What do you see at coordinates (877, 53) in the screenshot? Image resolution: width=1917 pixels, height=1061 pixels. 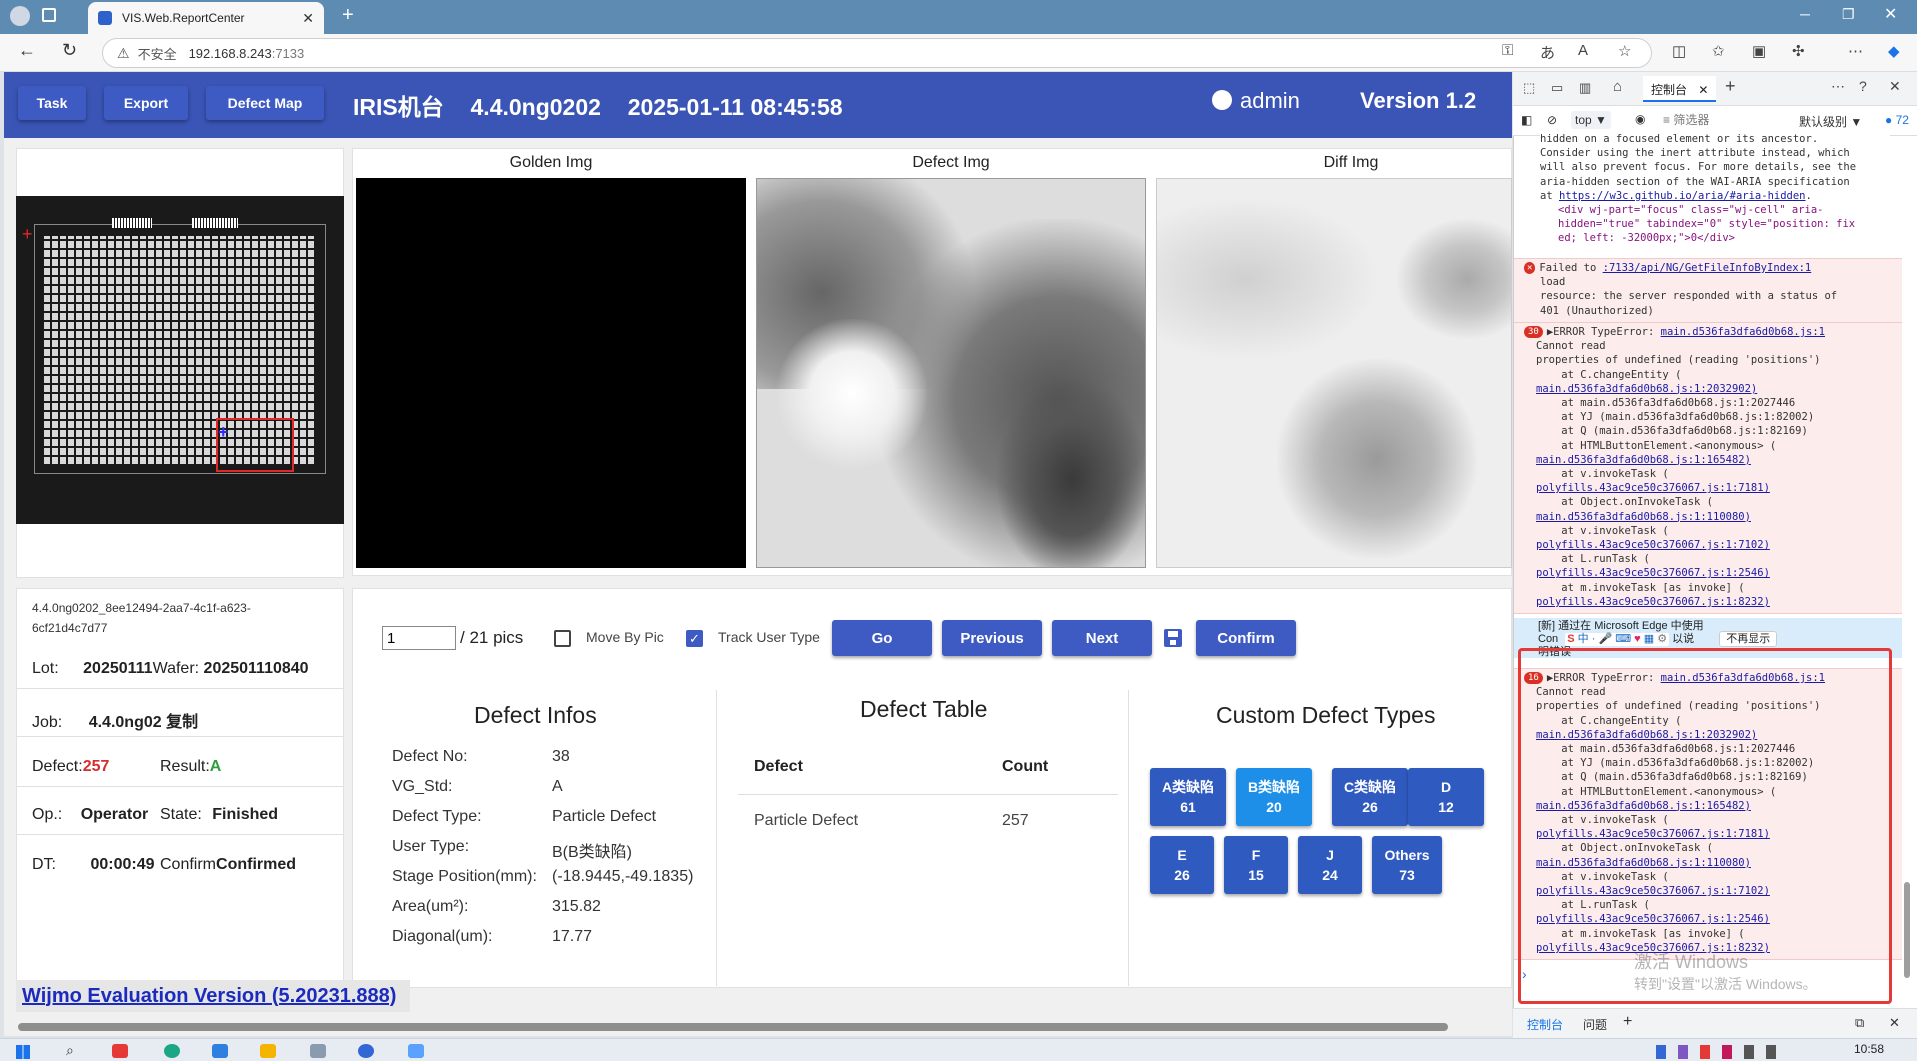 I see `url-field: ⚠ 不安全 192.168.8.243:7133` at bounding box center [877, 53].